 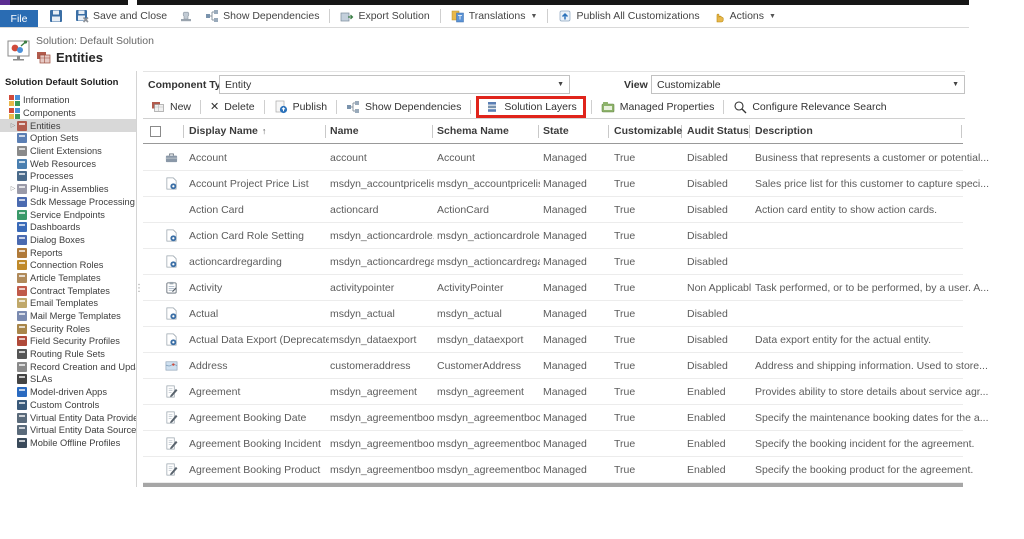 What do you see at coordinates (531, 107) in the screenshot?
I see `solution-layers-button: Solution Layers` at bounding box center [531, 107].